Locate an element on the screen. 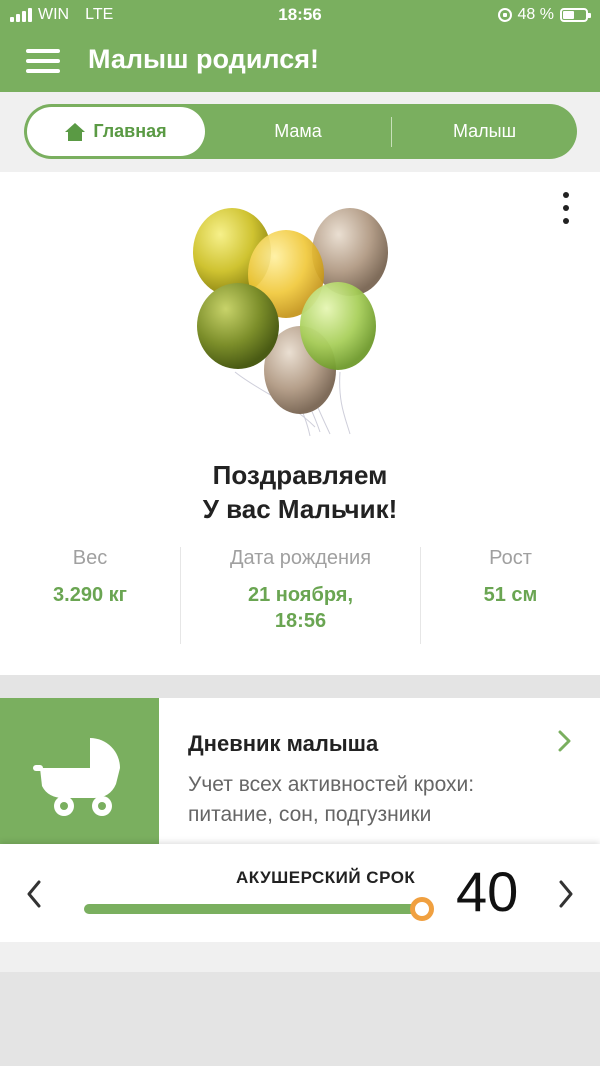 This screenshot has width=600, height=1066. tab-baby: Малыш is located at coordinates (484, 131).